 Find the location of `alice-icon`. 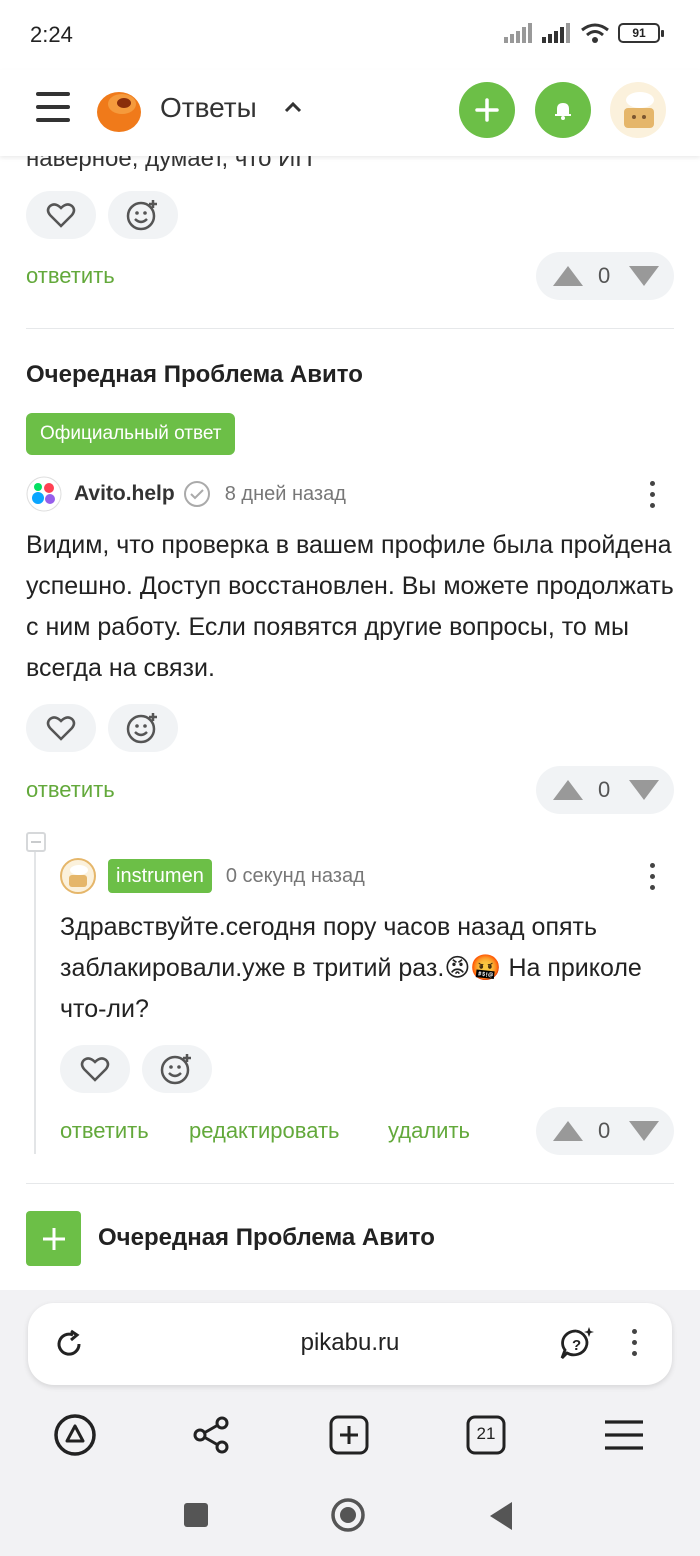

alice-icon is located at coordinates (75, 1435).